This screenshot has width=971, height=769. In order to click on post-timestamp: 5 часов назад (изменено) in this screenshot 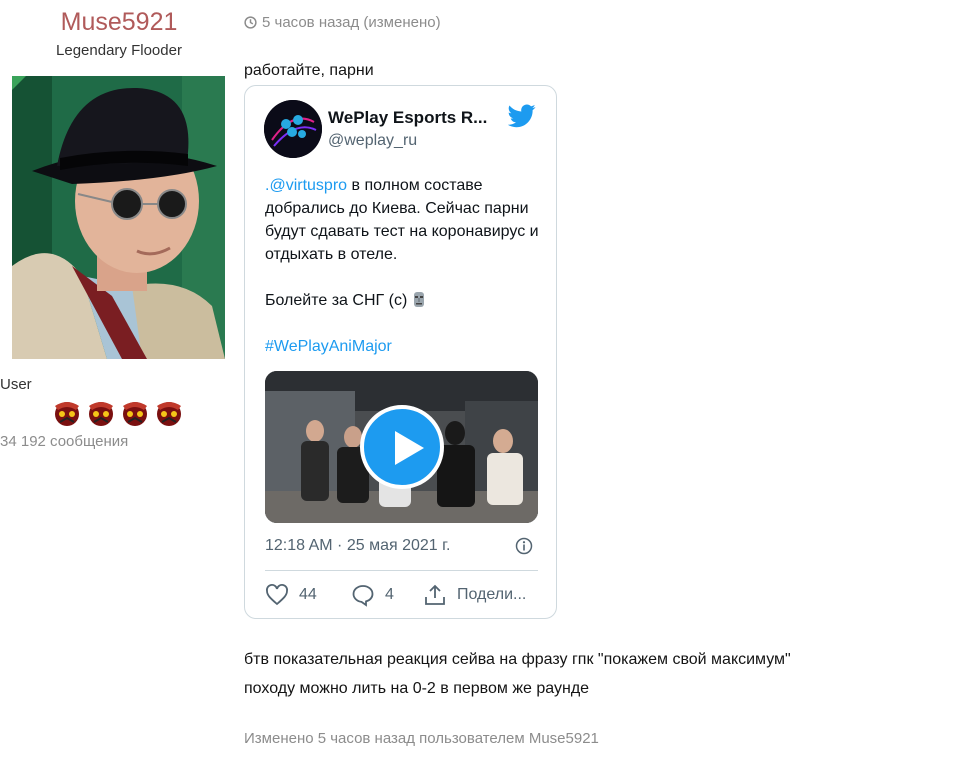, I will do `click(342, 22)`.